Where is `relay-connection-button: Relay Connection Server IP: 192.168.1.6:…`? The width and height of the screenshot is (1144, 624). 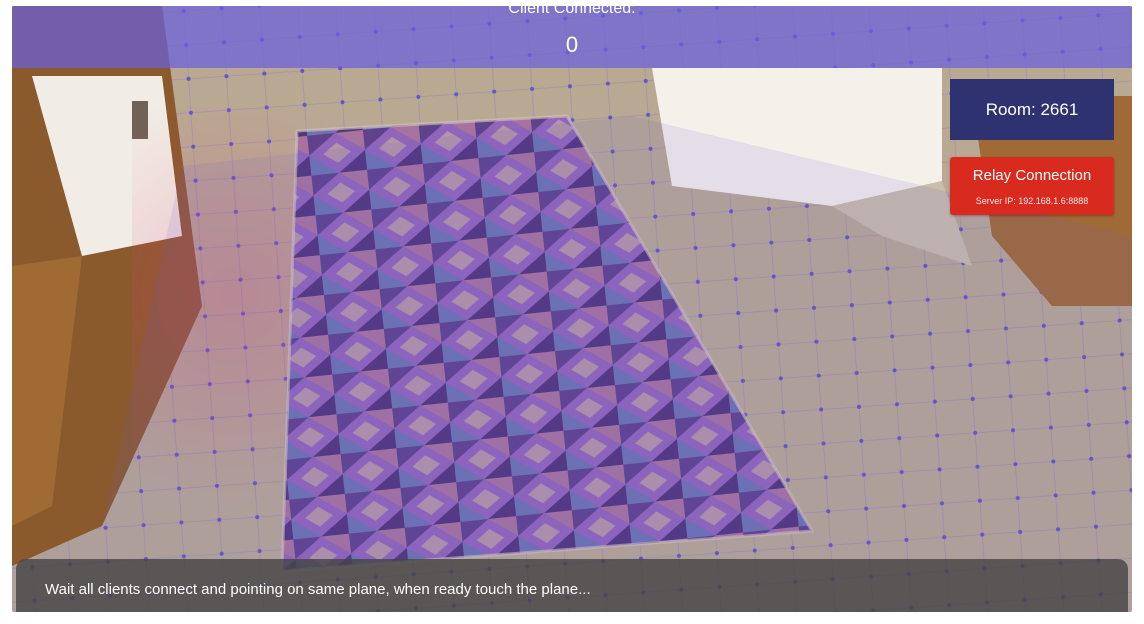 relay-connection-button: Relay Connection Server IP: 192.168.1.6:… is located at coordinates (1032, 186).